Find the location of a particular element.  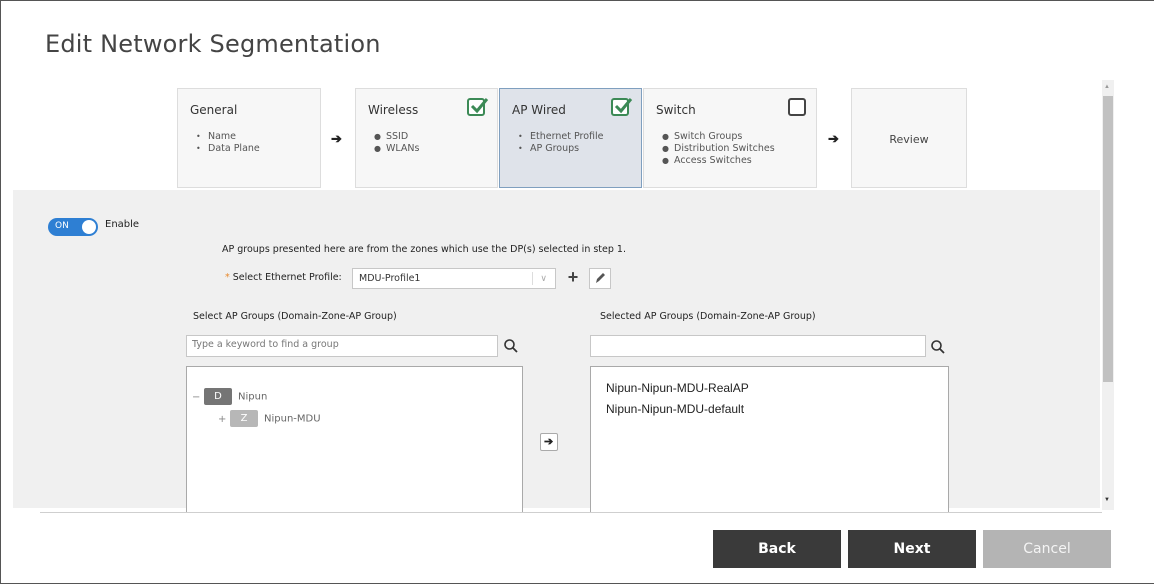

ap-group-search-input is located at coordinates (342, 346).